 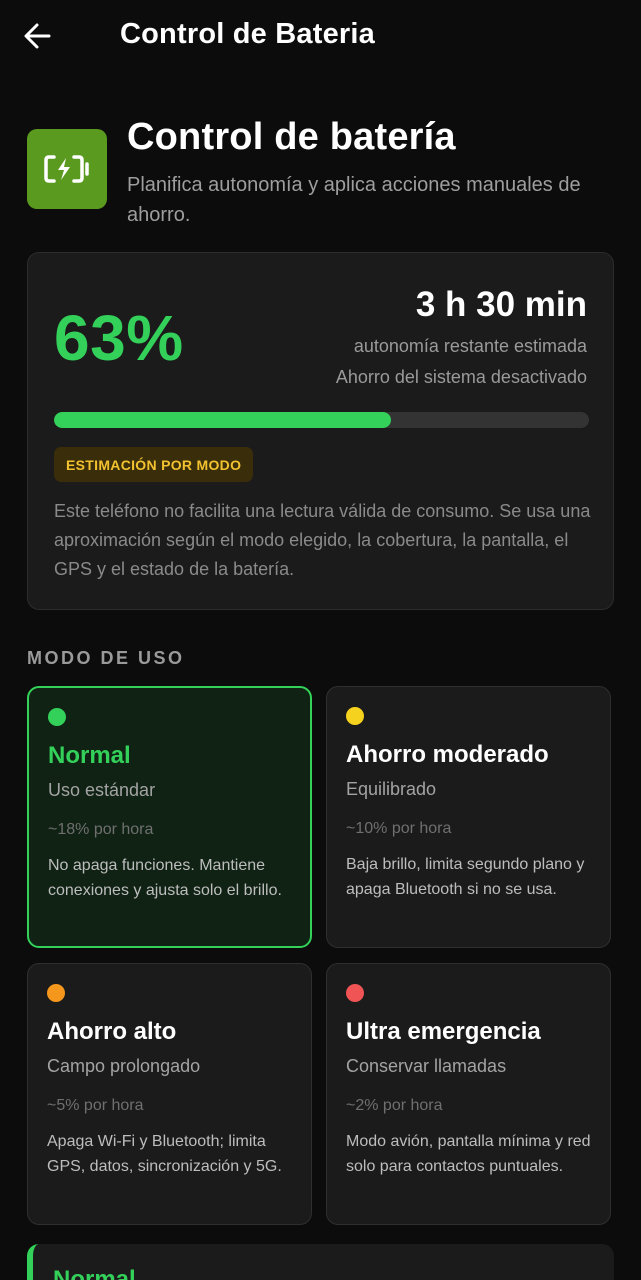 I want to click on top-app-bar: Control de Bateria, so click(x=320, y=37).